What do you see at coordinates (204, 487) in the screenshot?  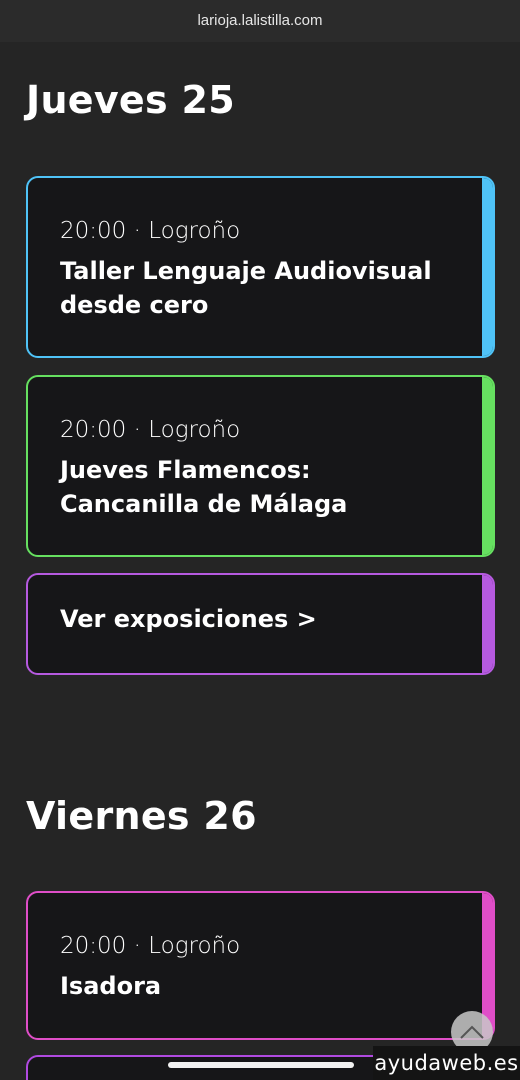 I see `event-title: Jueves Flamencos: Cancanilla de Málaga` at bounding box center [204, 487].